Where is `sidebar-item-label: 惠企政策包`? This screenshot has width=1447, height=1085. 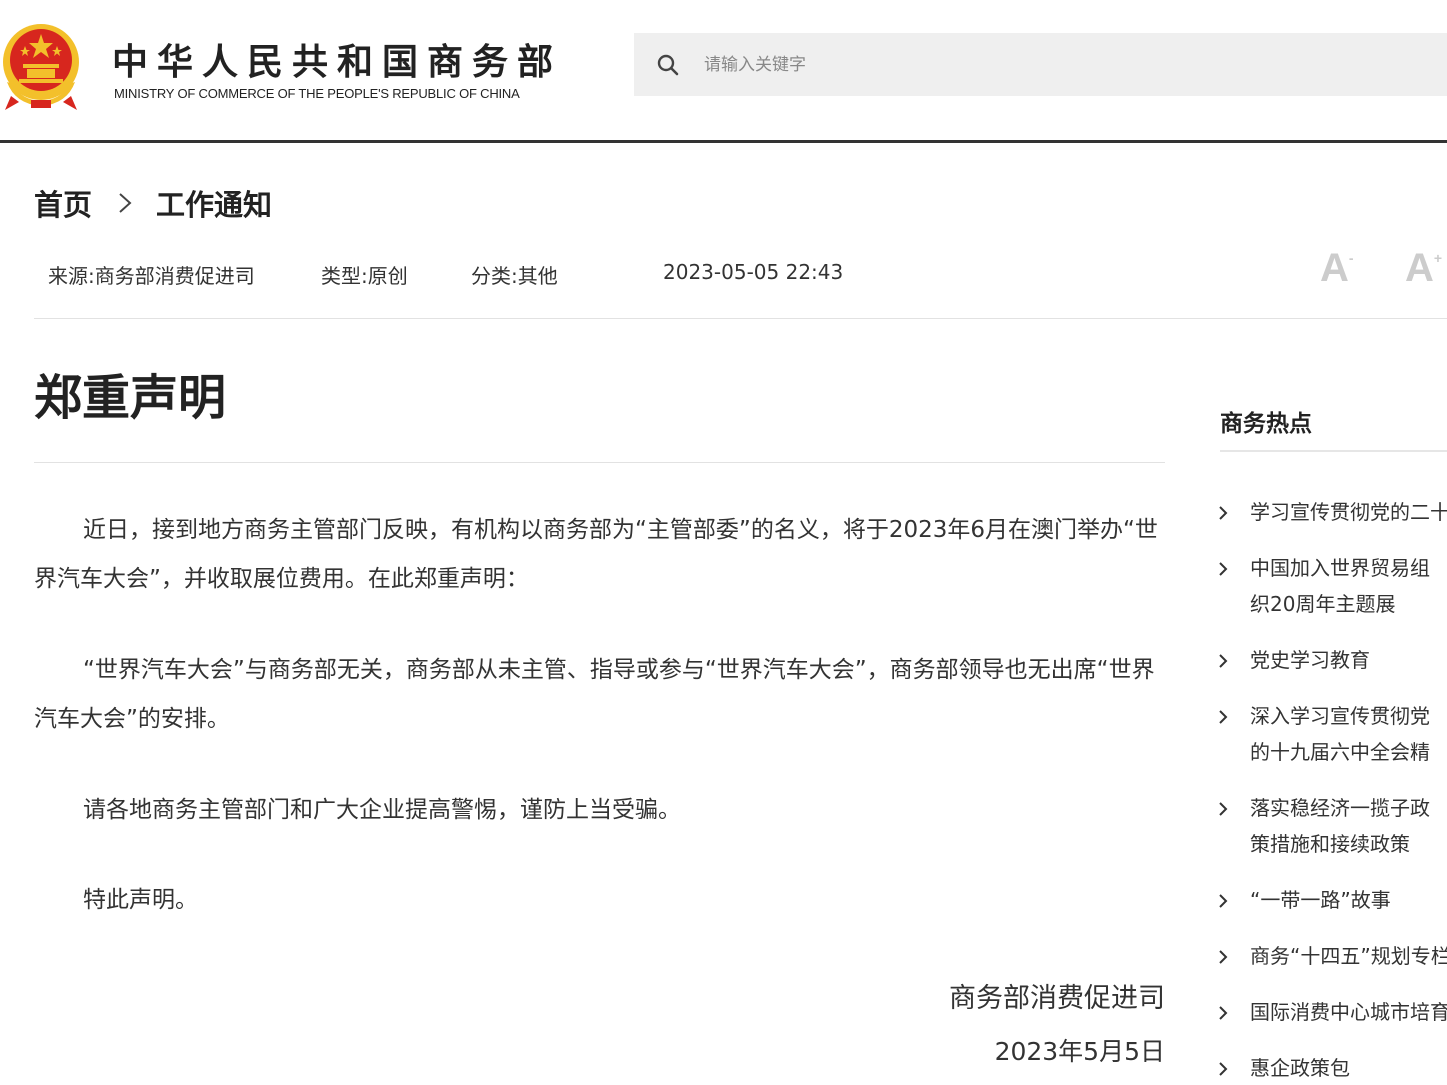
sidebar-item-label: 惠企政策包 is located at coordinates (1300, 1068).